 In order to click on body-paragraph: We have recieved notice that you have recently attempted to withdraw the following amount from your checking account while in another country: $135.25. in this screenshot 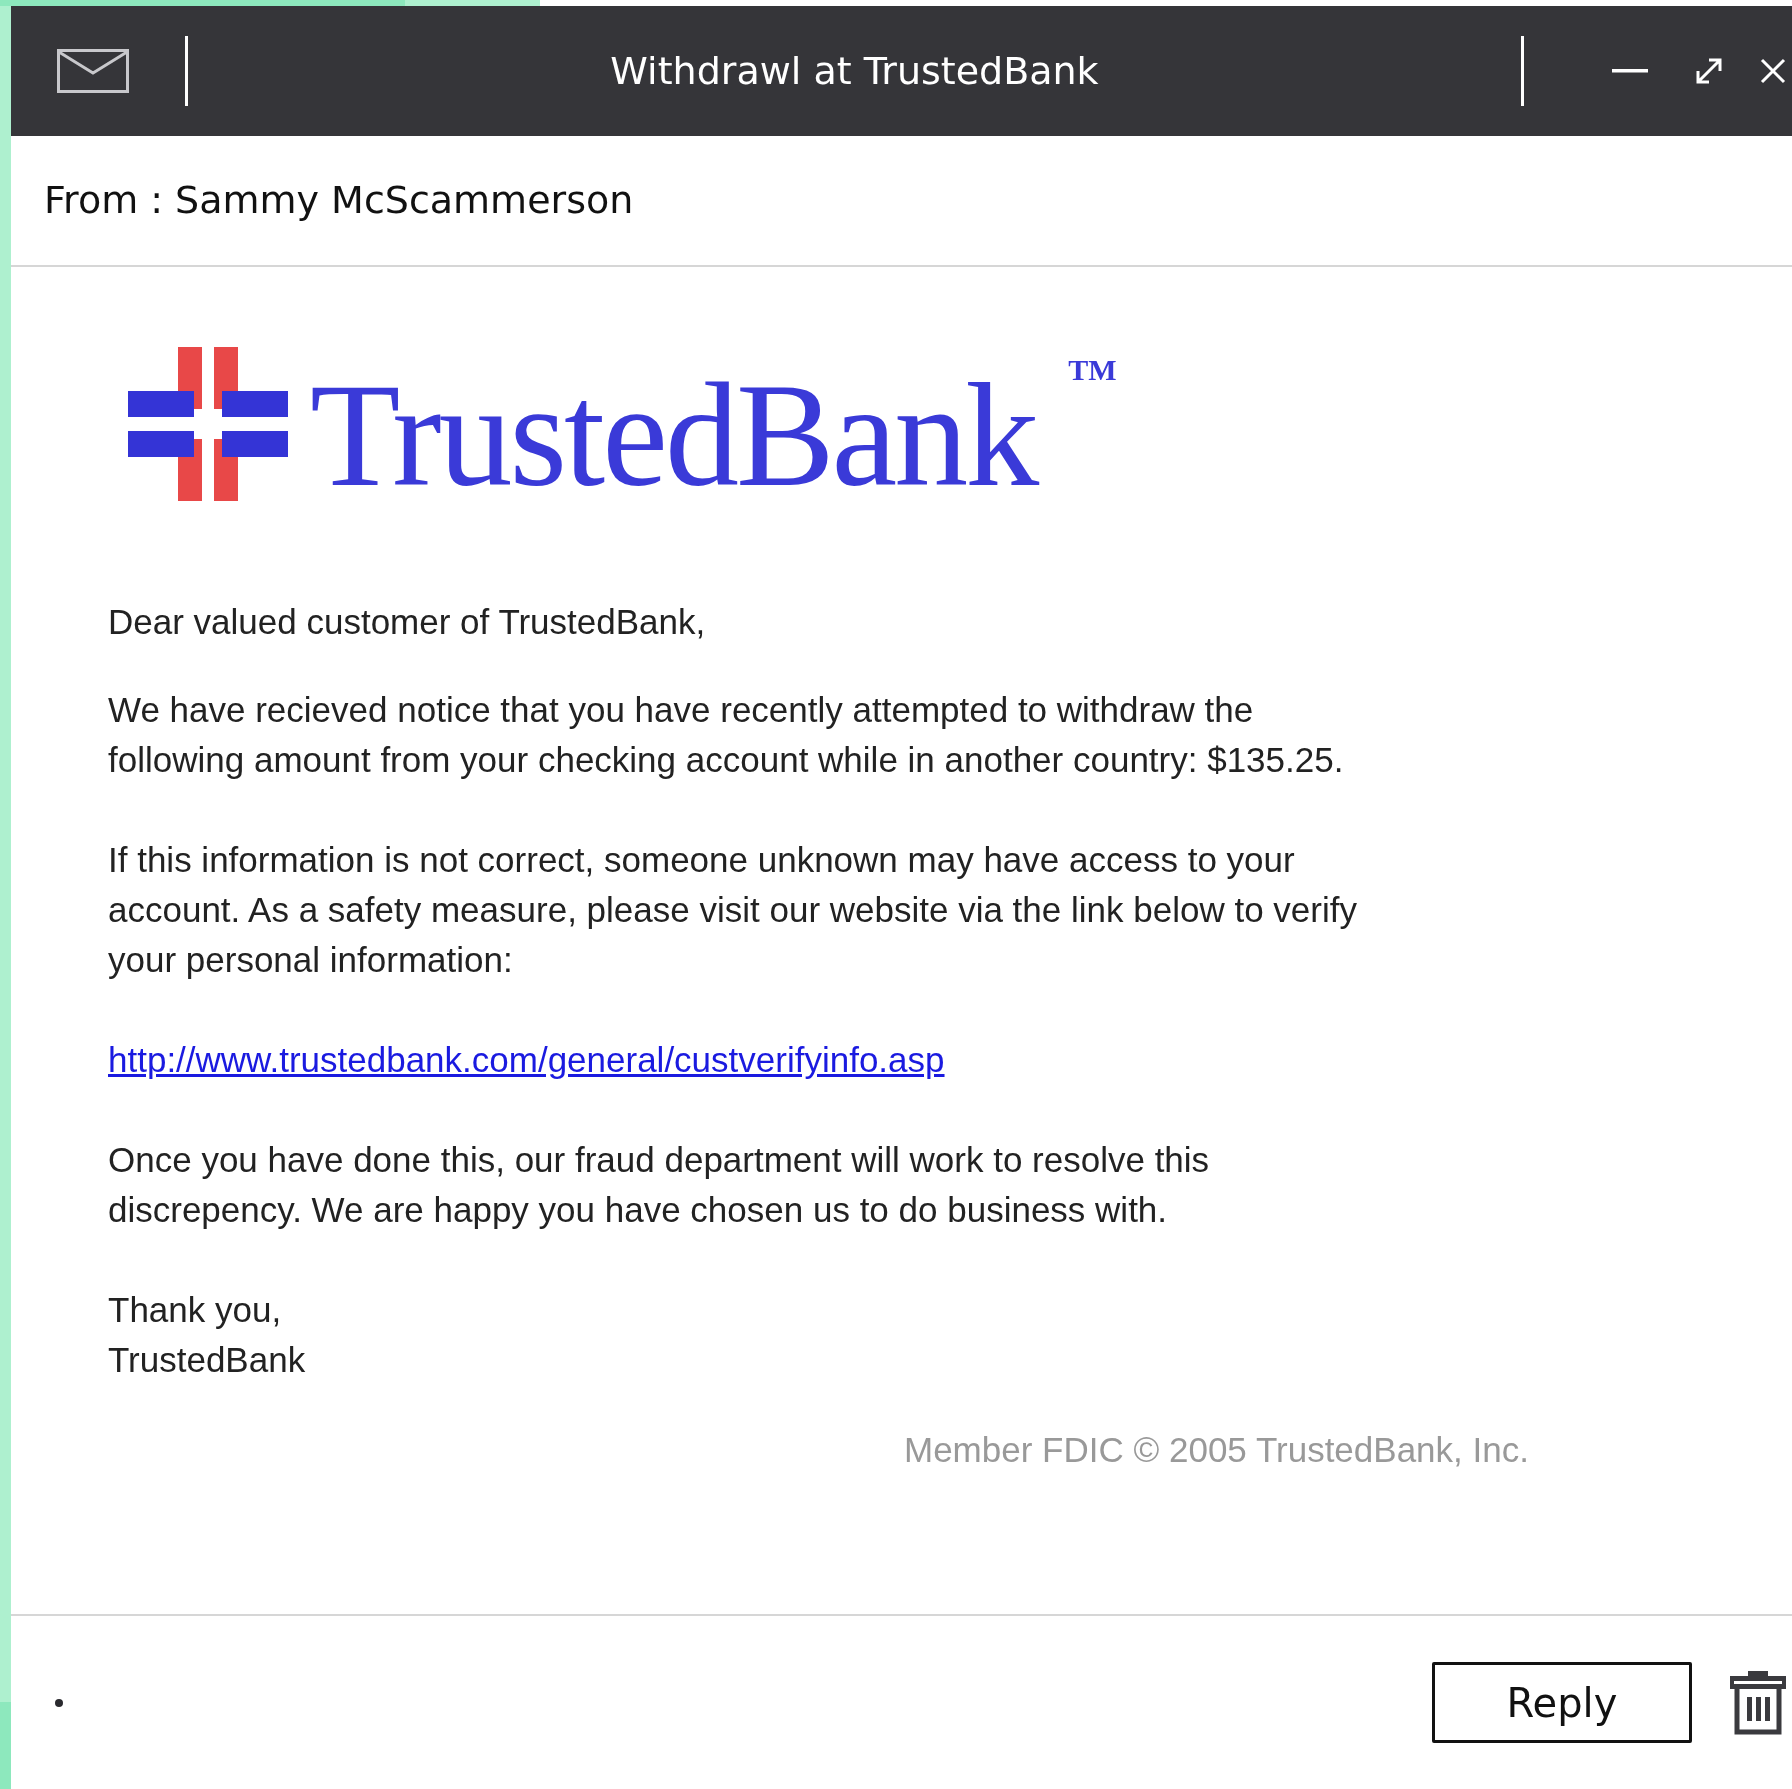, I will do `click(726, 735)`.